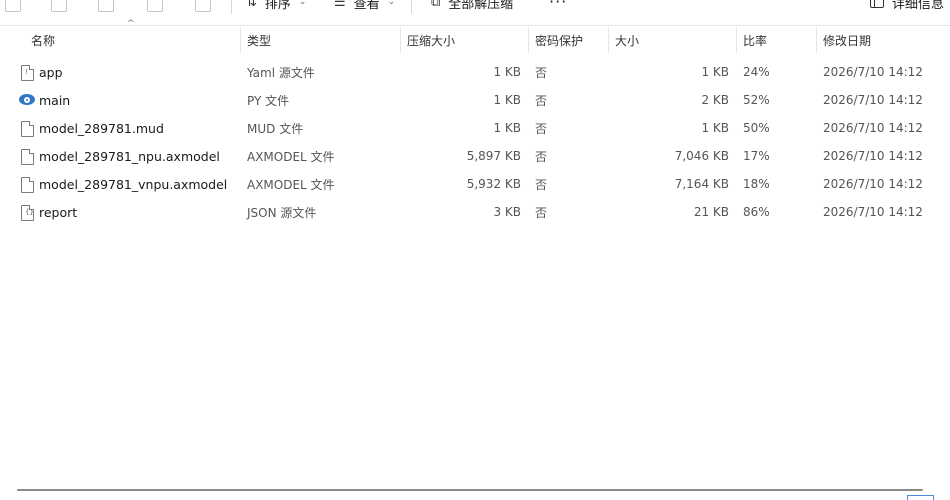  What do you see at coordinates (756, 212) in the screenshot?
I see `file-ratio: 86%` at bounding box center [756, 212].